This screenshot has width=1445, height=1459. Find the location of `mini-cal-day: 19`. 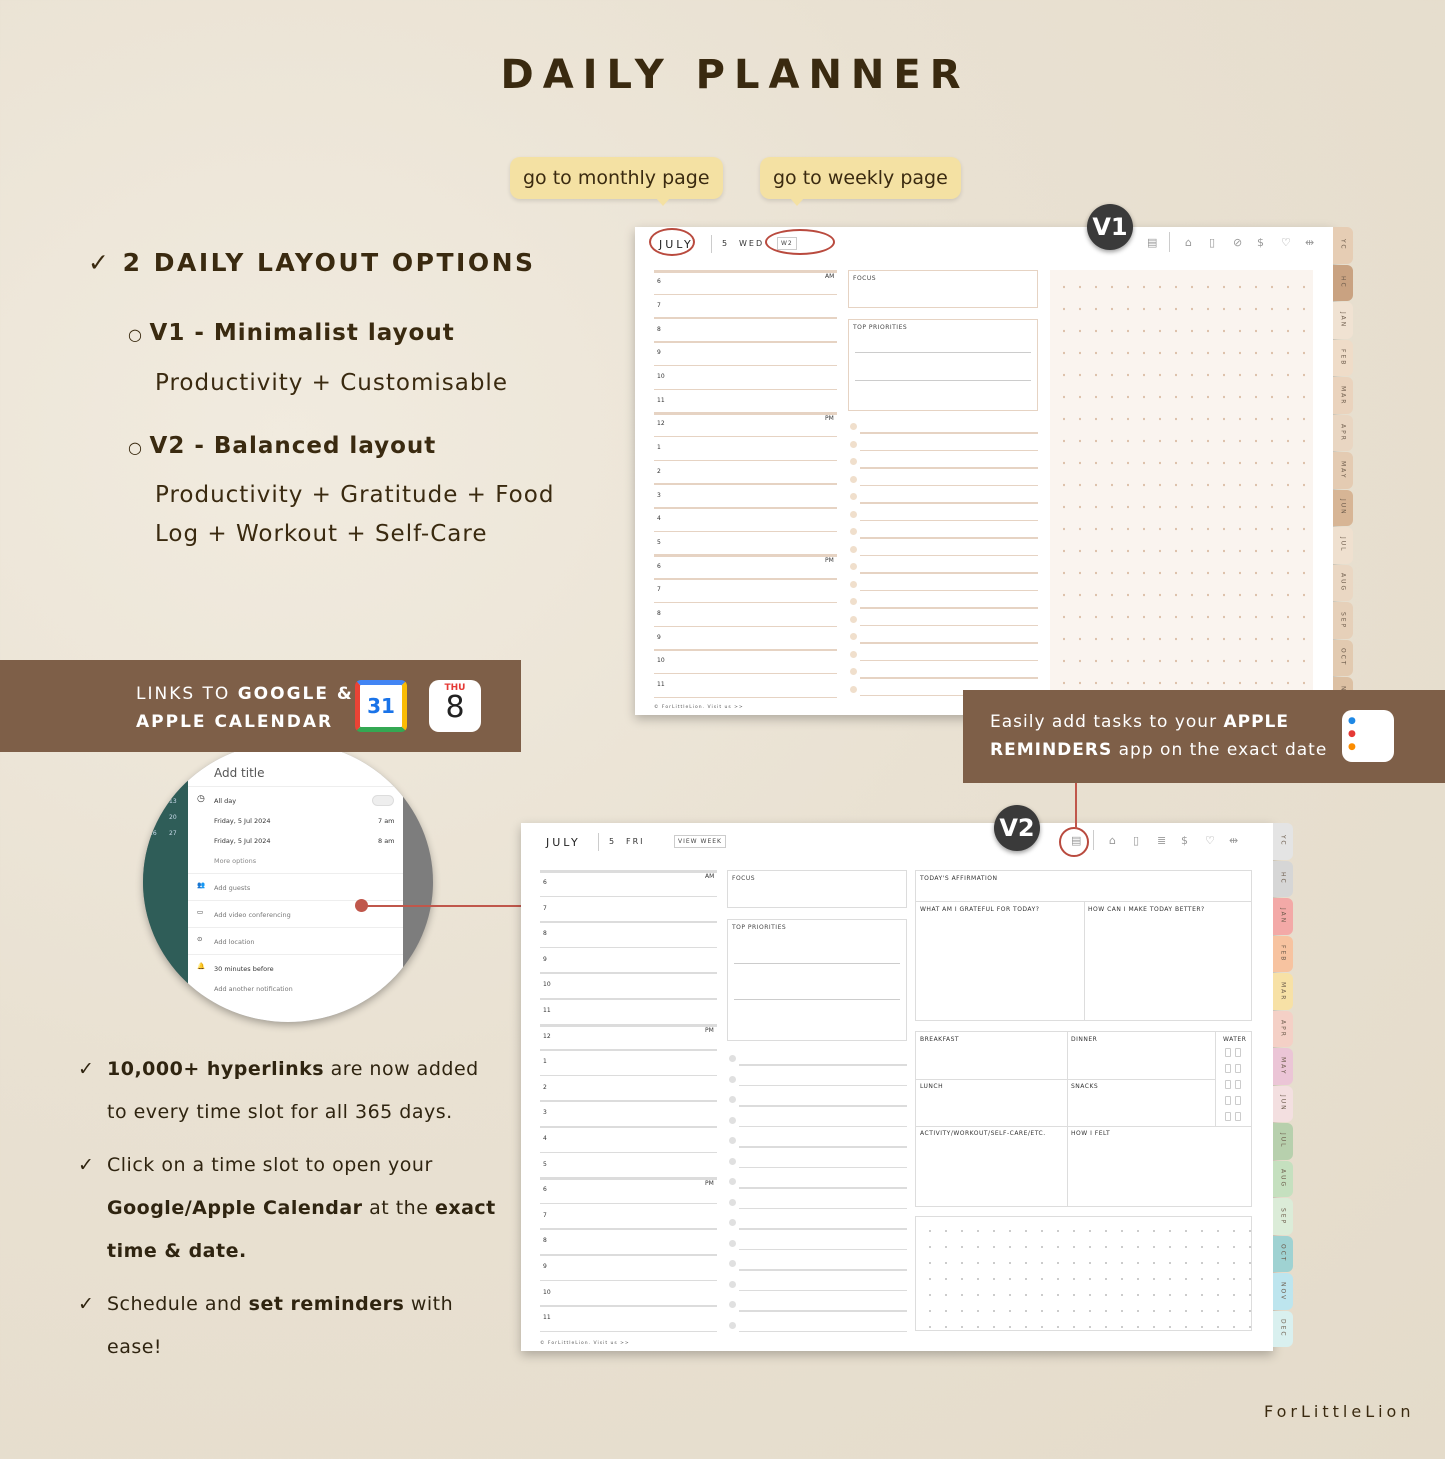

mini-cal-day: 19 is located at coordinates (159, 817).